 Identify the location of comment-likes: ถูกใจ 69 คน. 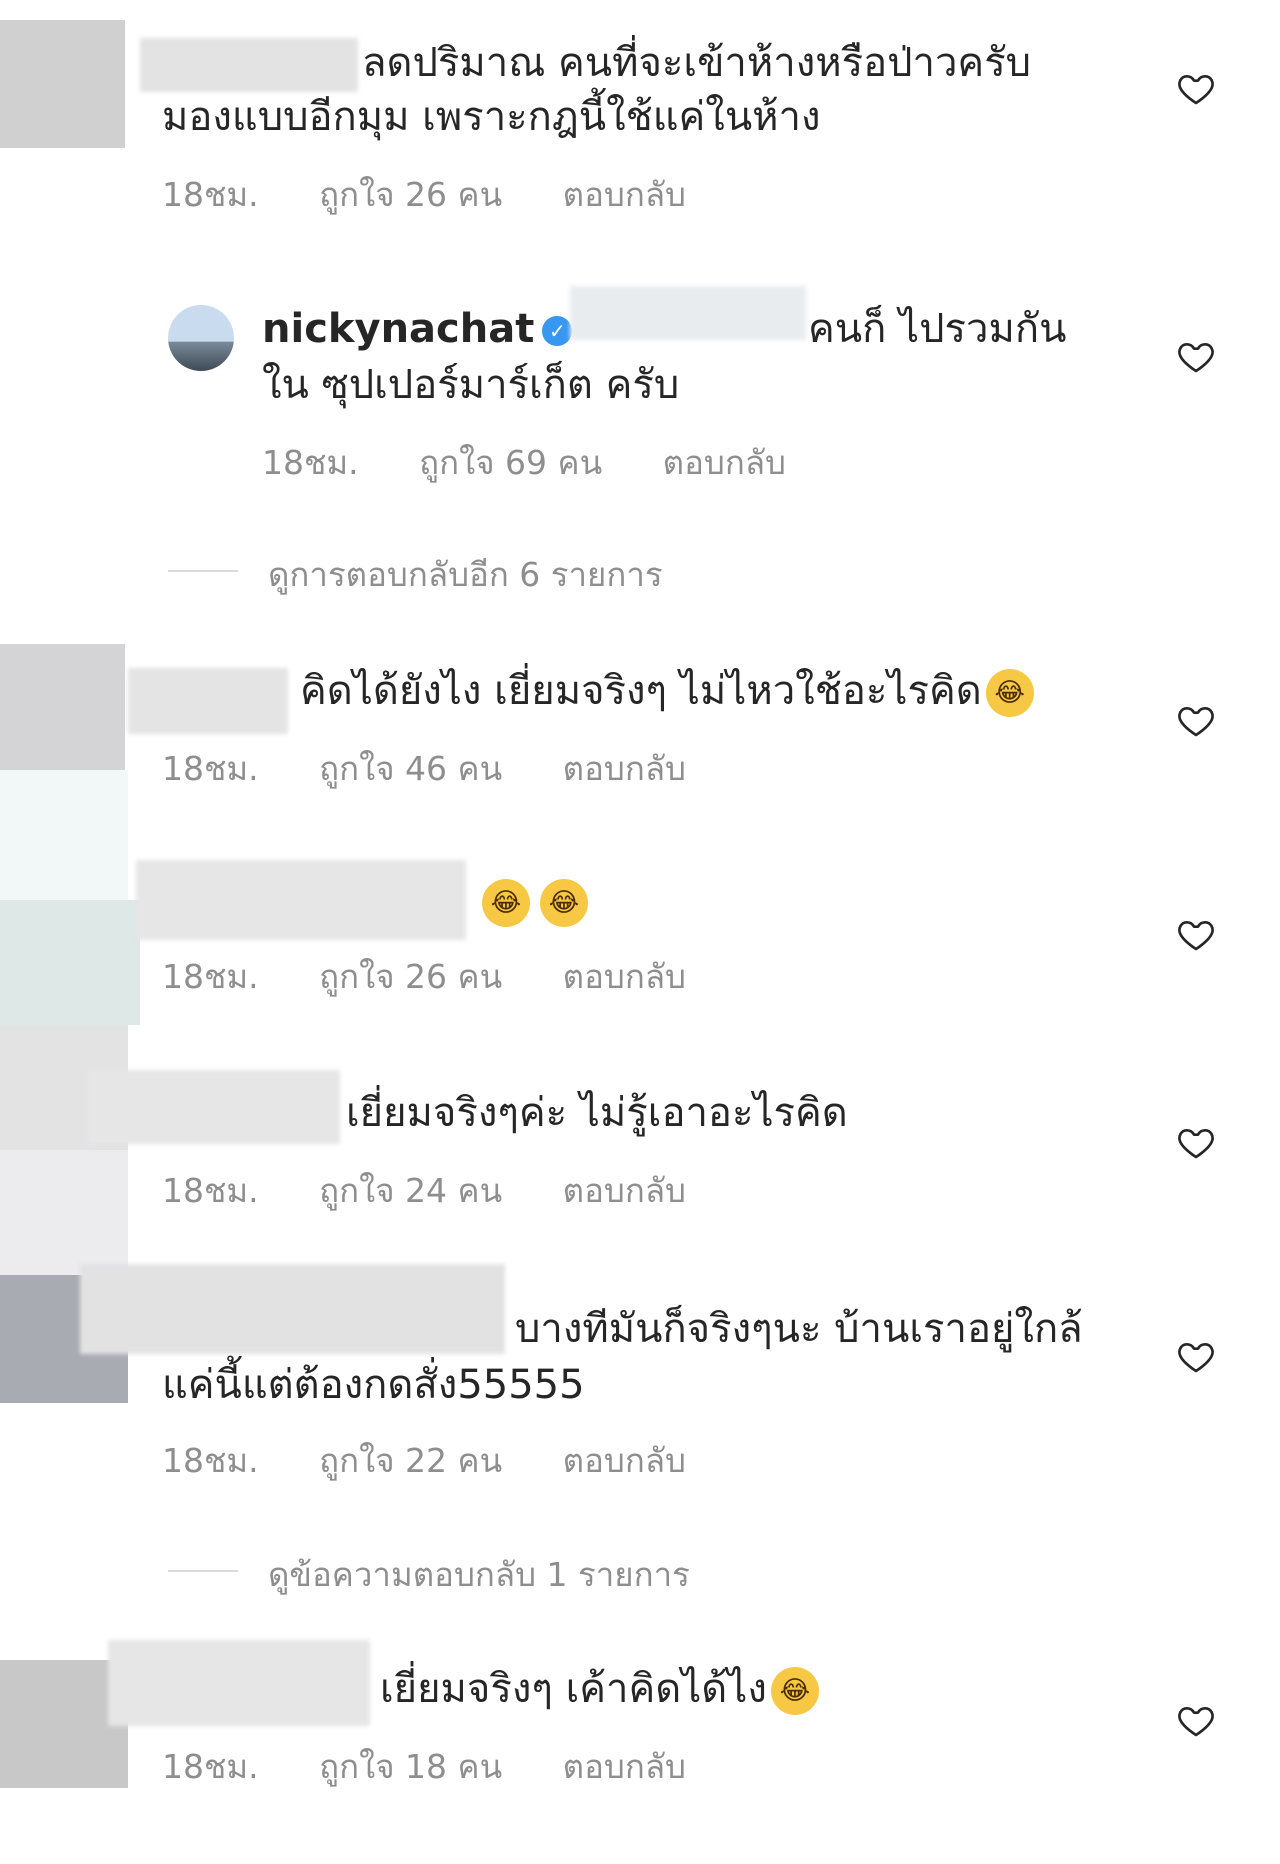
(510, 462).